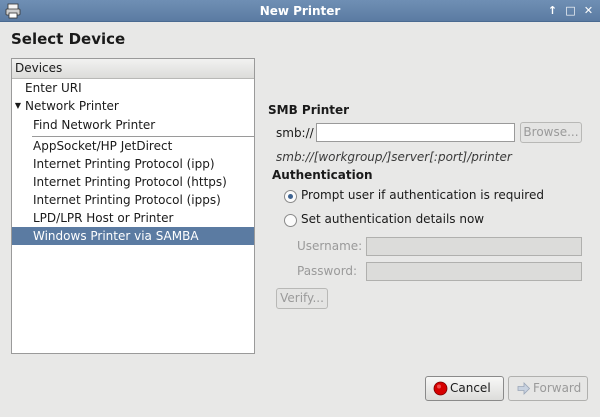 The height and width of the screenshot is (417, 600). Describe the element at coordinates (290, 196) in the screenshot. I see `prompt-auth-radio` at that location.